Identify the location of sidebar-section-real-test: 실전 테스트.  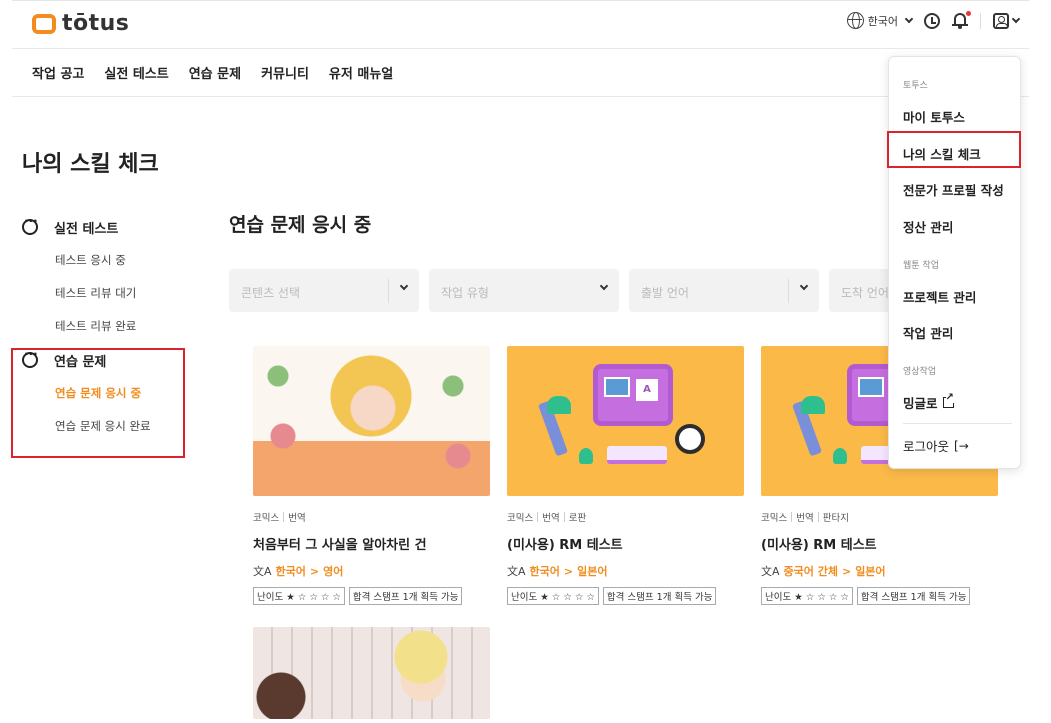
(107, 227).